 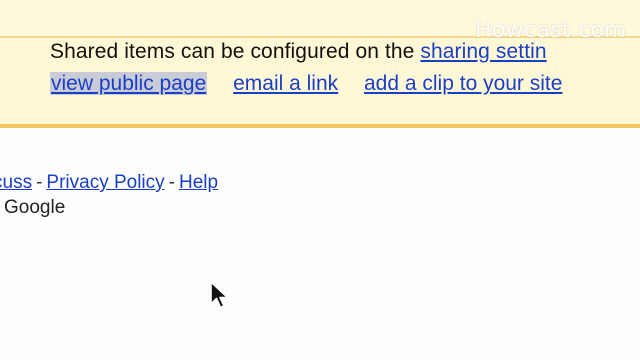 I want to click on footer-copyright: Google, so click(x=34, y=208).